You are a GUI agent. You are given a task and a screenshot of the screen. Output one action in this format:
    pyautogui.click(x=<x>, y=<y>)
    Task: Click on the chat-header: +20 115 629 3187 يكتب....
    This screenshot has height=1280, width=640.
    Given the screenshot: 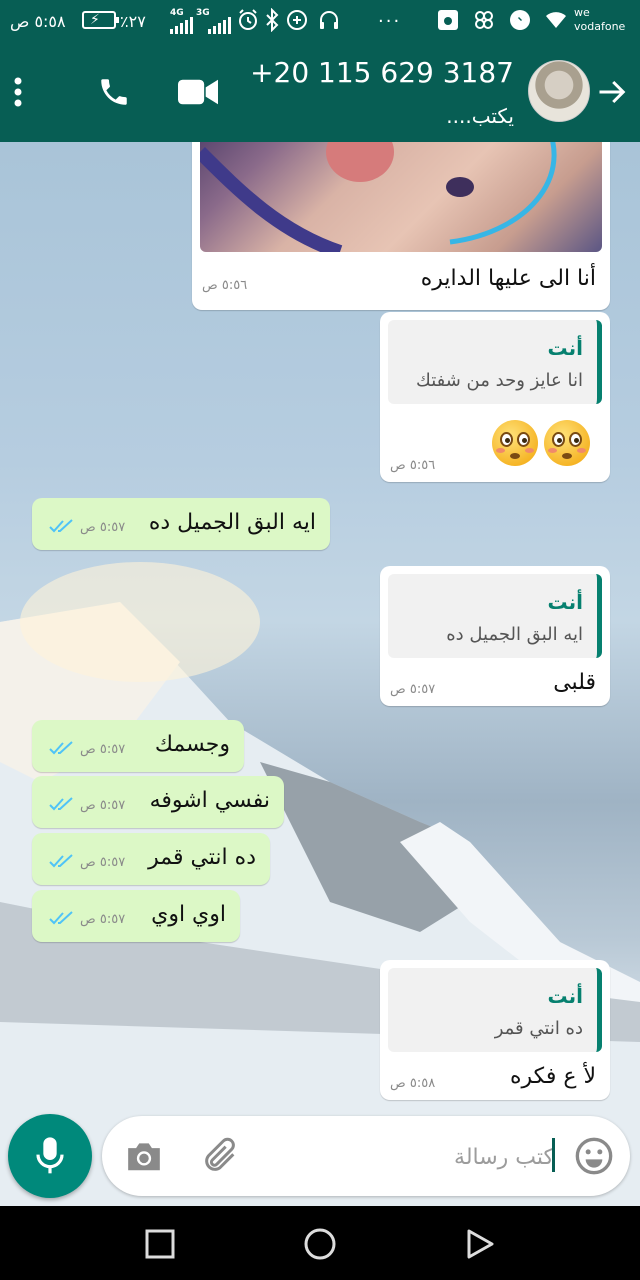 What is the action you would take?
    pyautogui.click(x=320, y=92)
    